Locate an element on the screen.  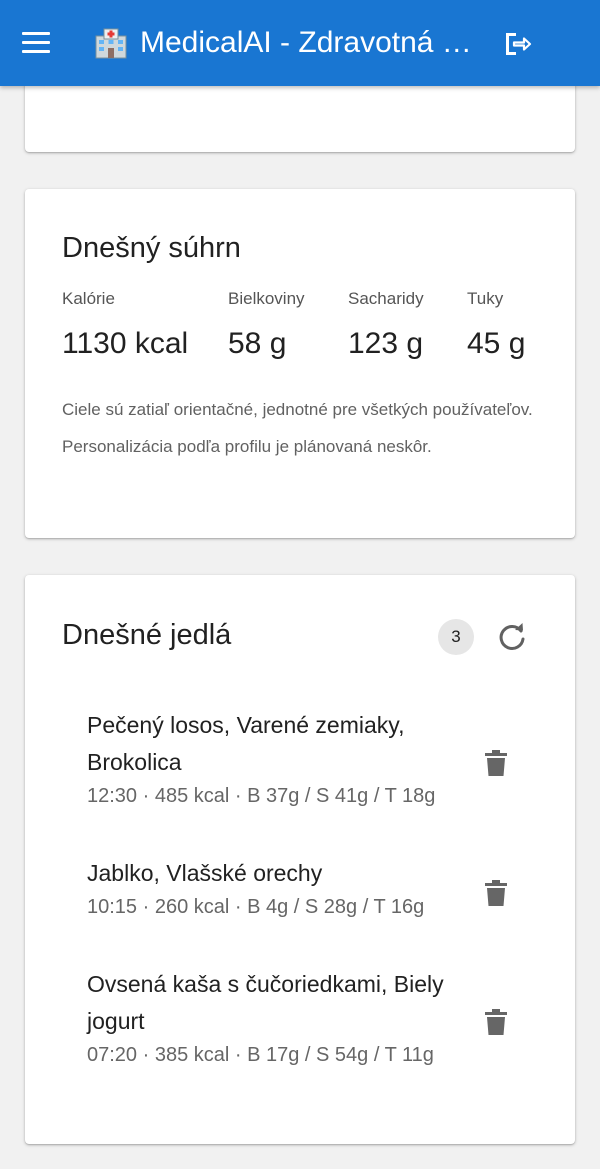
menu-icon is located at coordinates (37, 43).